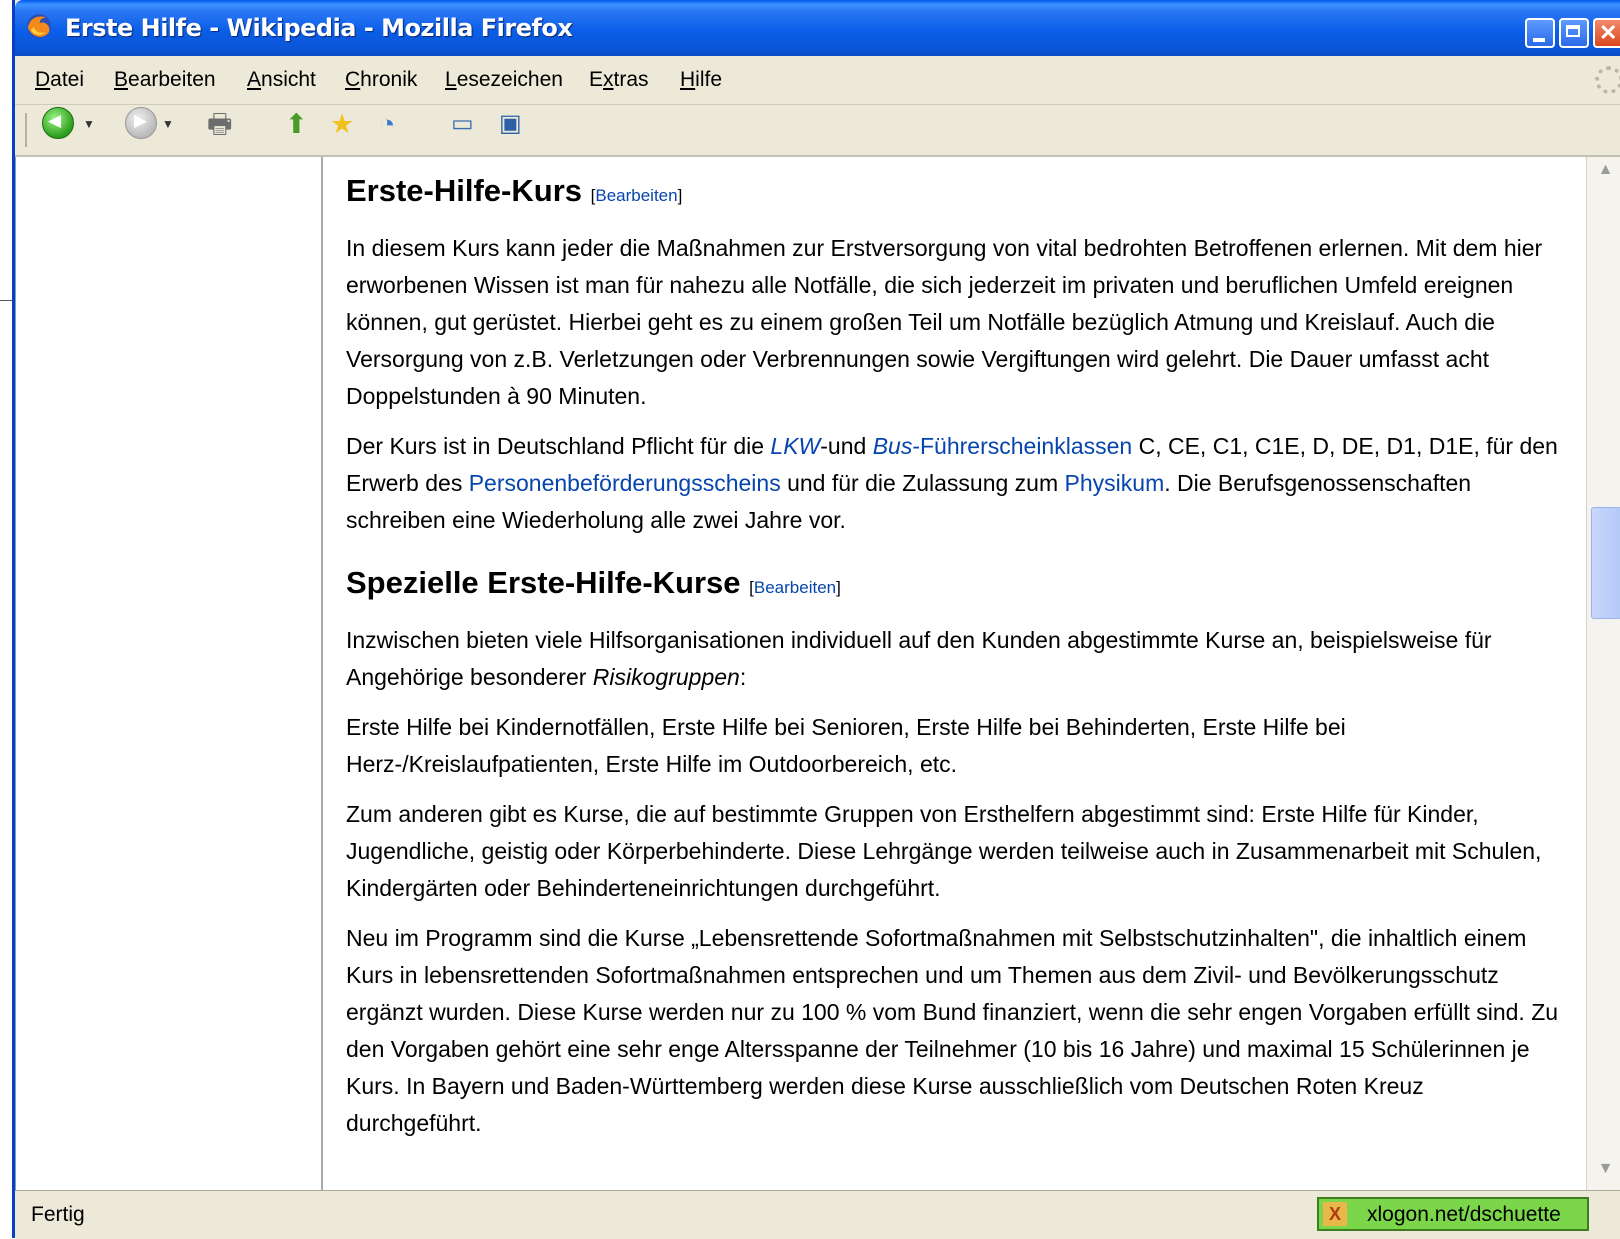 The width and height of the screenshot is (1620, 1239). Describe the element at coordinates (39, 26) in the screenshot. I see `firefox-icon` at that location.